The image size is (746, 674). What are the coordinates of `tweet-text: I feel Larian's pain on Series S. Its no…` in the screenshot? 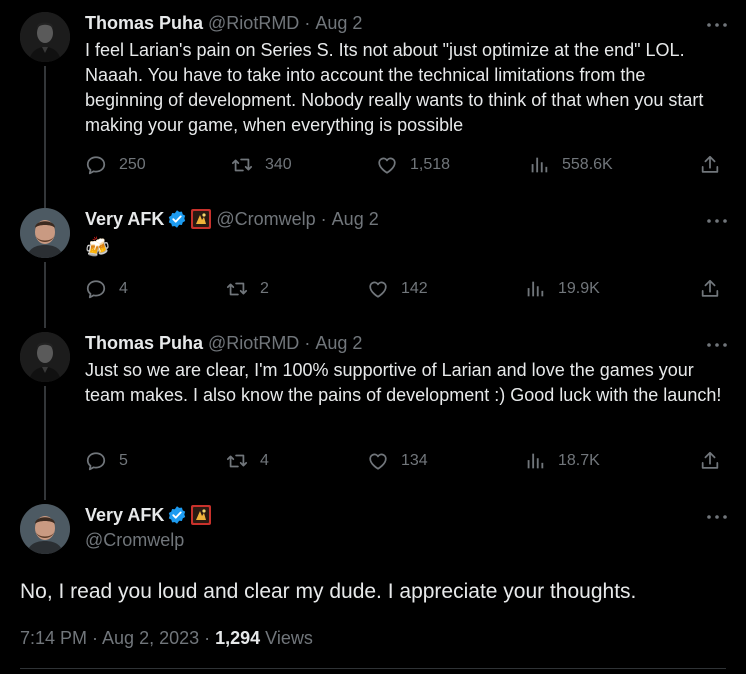 It's located at (394, 87).